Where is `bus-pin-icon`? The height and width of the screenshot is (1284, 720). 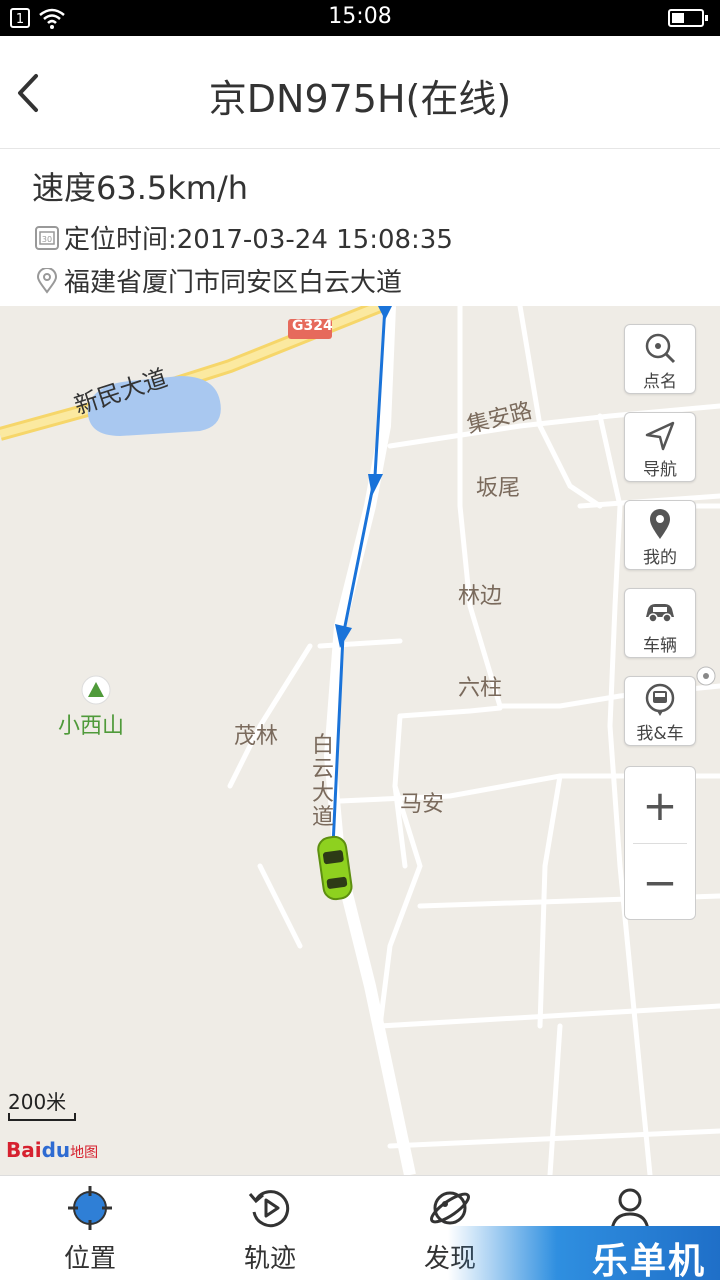 bus-pin-icon is located at coordinates (660, 699).